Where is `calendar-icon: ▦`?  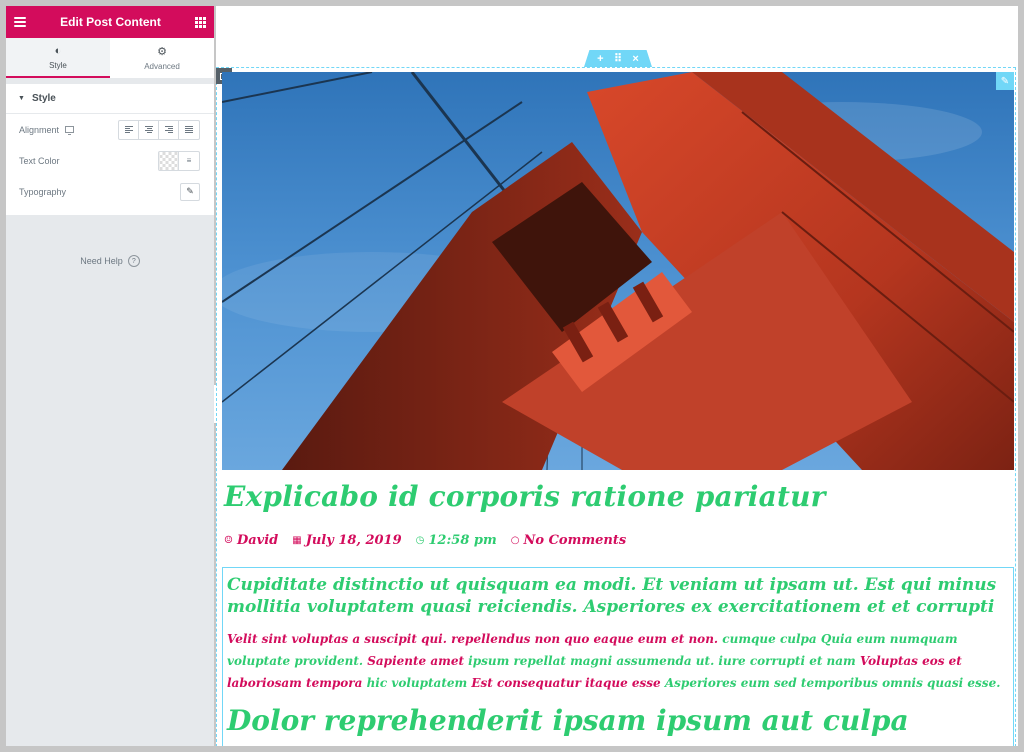
calendar-icon: ▦ is located at coordinates (297, 540).